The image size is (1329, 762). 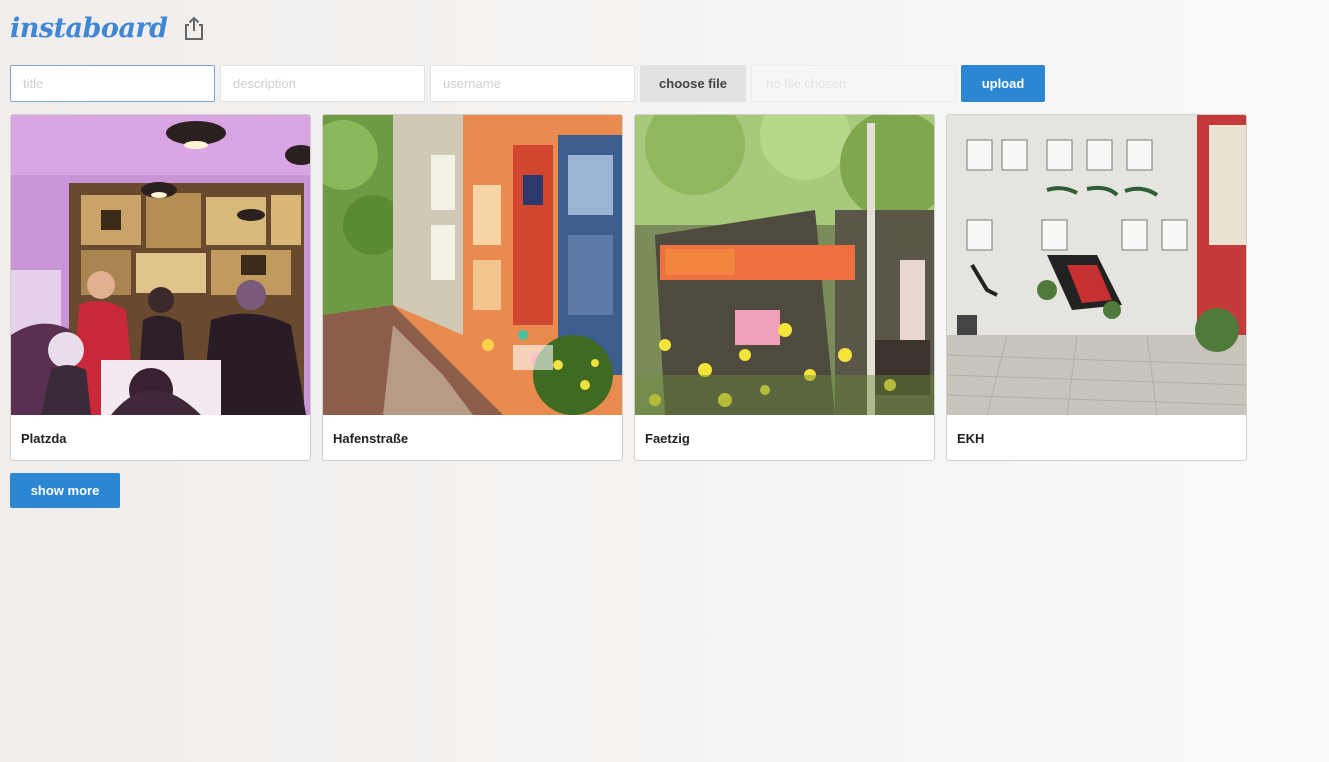 I want to click on choose-file-button: choose file, so click(x=693, y=83).